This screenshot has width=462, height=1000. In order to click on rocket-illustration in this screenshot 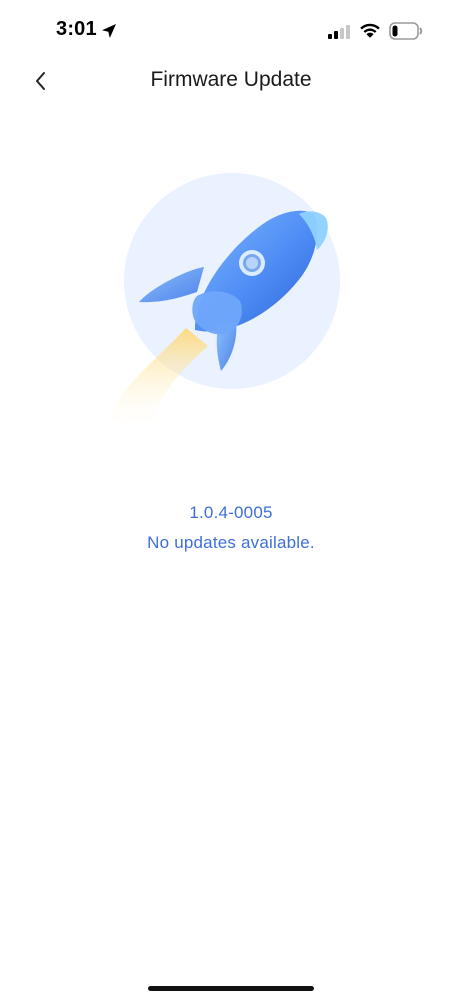, I will do `click(224, 303)`.